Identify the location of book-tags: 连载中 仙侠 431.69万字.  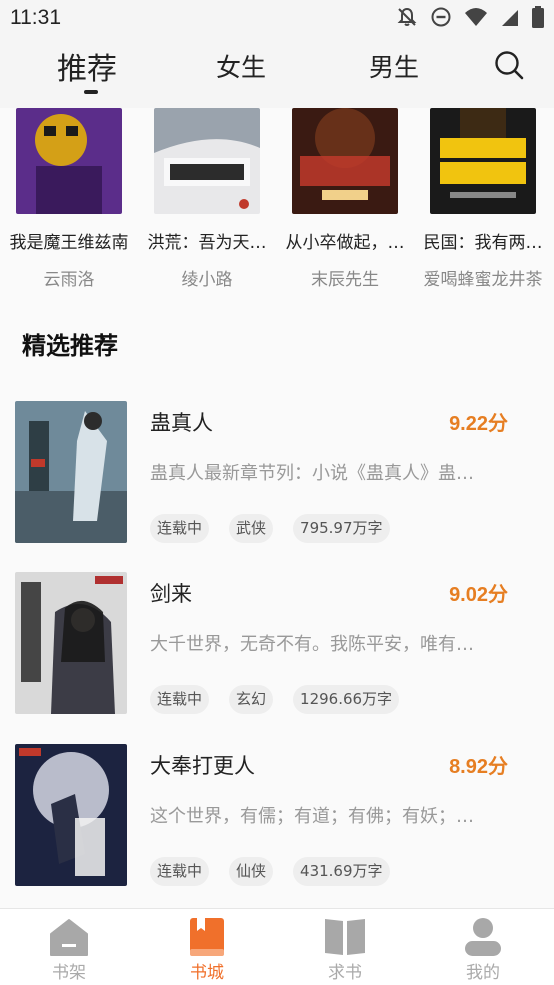
(270, 871).